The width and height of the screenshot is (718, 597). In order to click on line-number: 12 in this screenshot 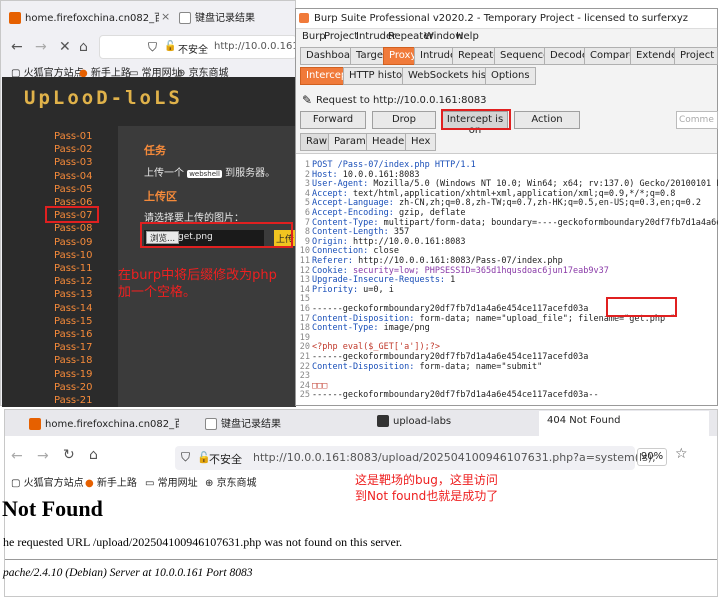, I will do `click(304, 270)`.